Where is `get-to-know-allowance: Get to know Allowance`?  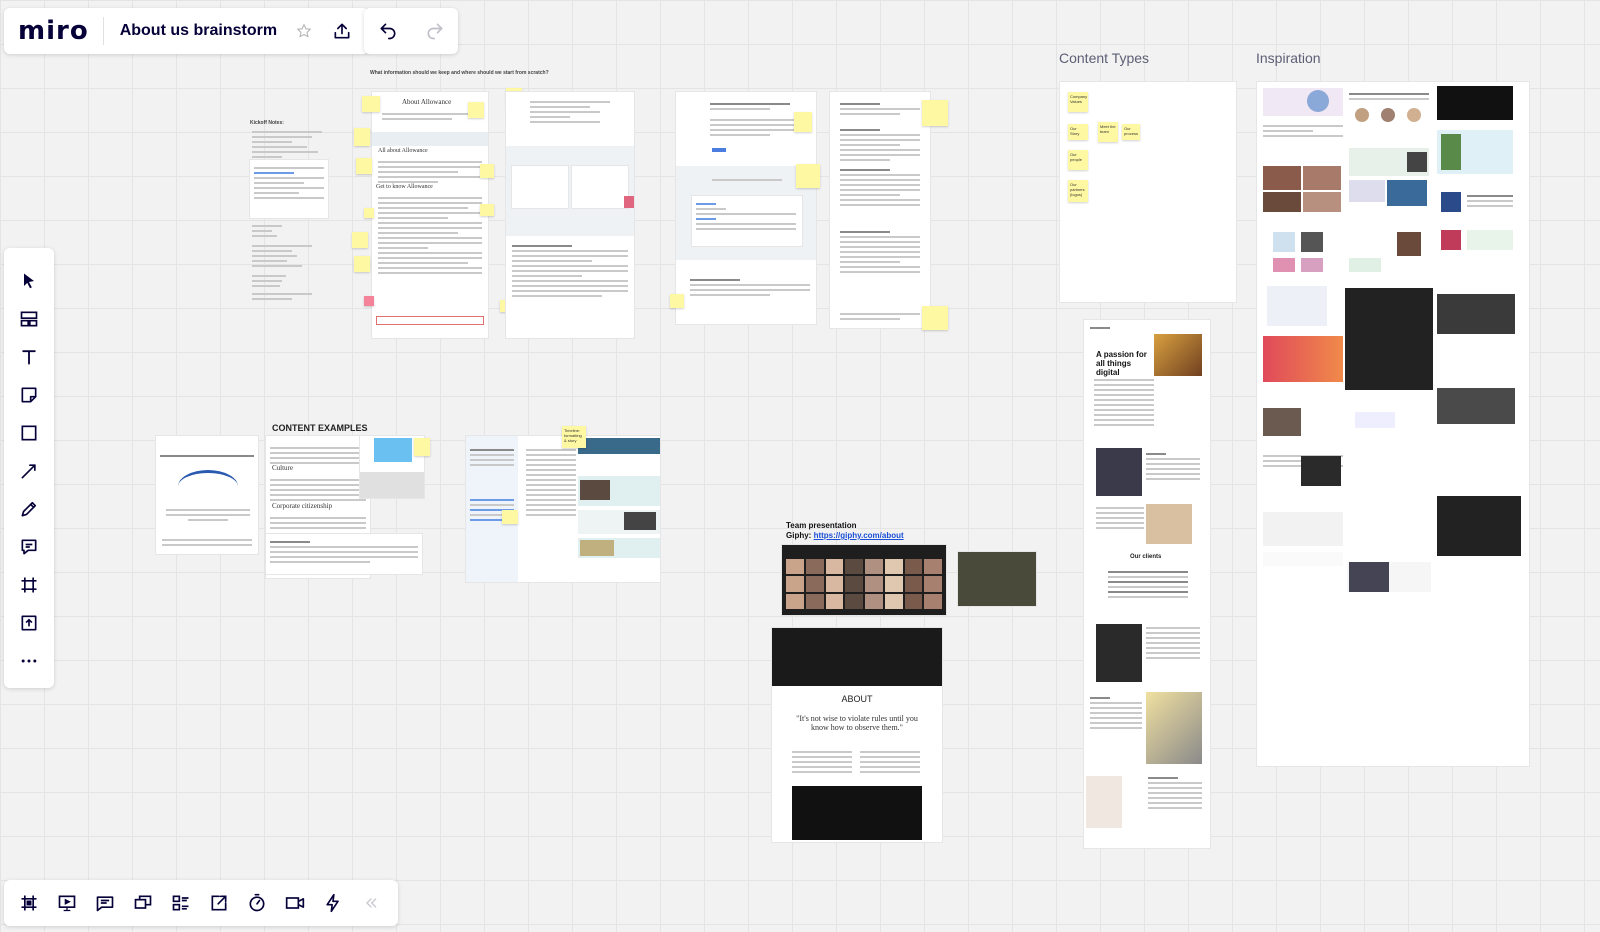
get-to-know-allowance: Get to know Allowance is located at coordinates (404, 187).